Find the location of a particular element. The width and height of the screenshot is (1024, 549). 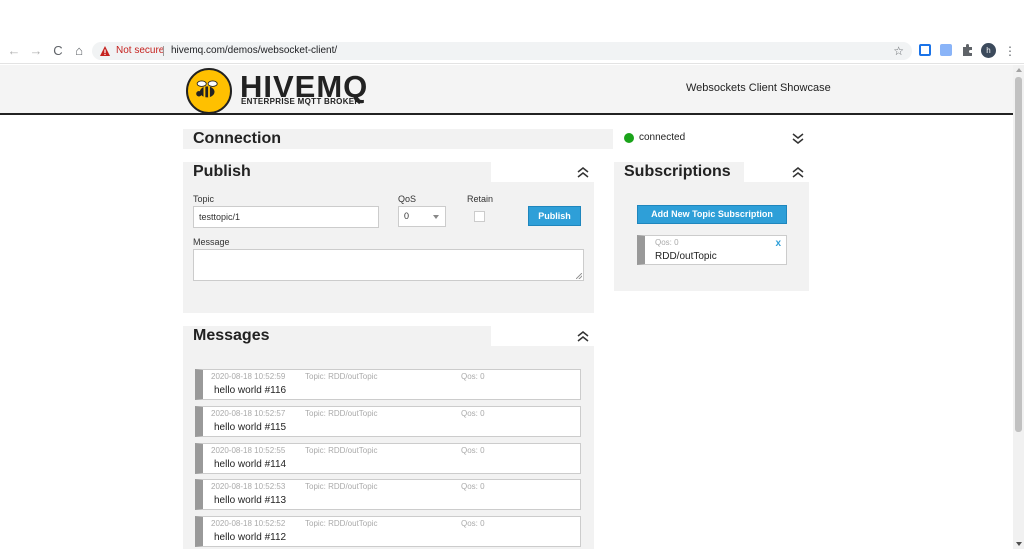

warning-icon is located at coordinates (105, 51).